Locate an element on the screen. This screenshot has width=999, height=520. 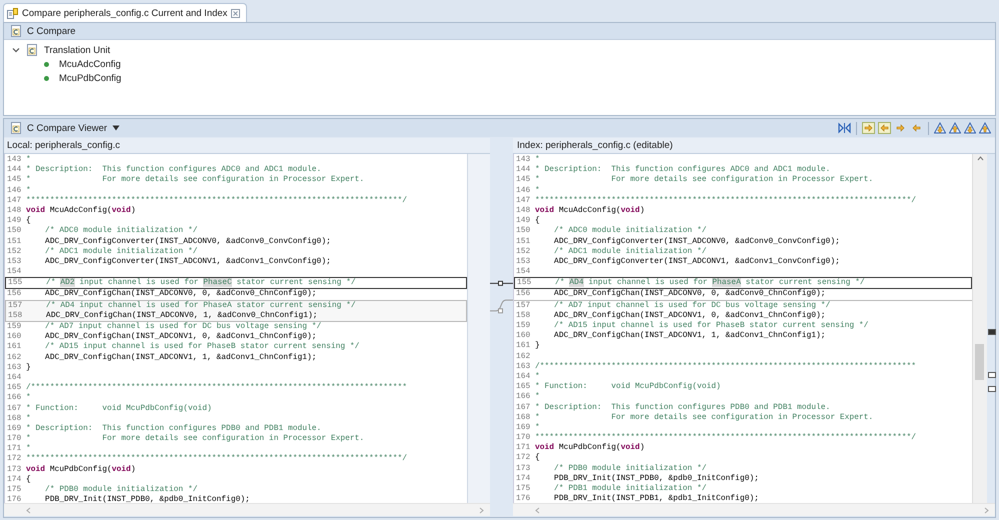
editor-tab: Compare peripherals_config.c Current and Index is located at coordinates (125, 12).